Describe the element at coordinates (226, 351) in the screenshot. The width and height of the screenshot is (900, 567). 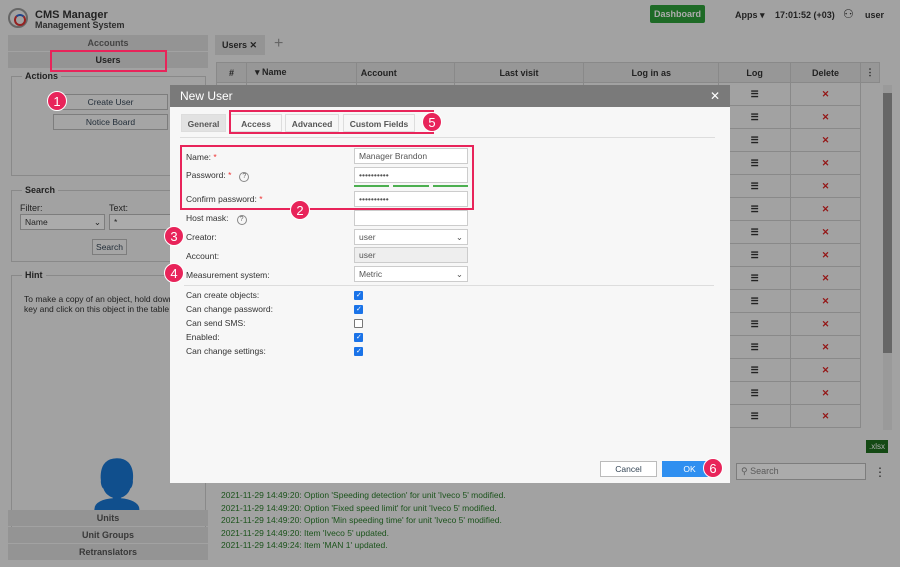
I see `permission-label: Can change settings:` at that location.